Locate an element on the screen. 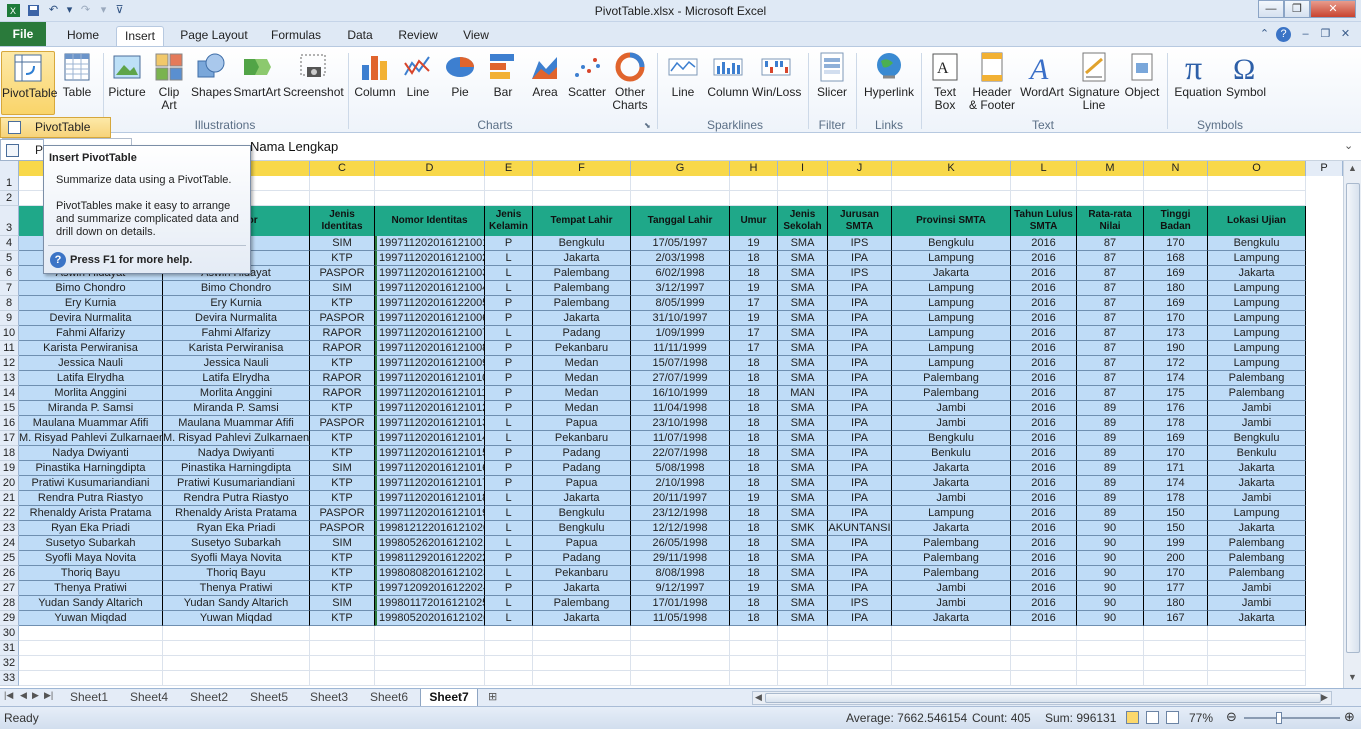  table-cell: 170 is located at coordinates (1176, 243).